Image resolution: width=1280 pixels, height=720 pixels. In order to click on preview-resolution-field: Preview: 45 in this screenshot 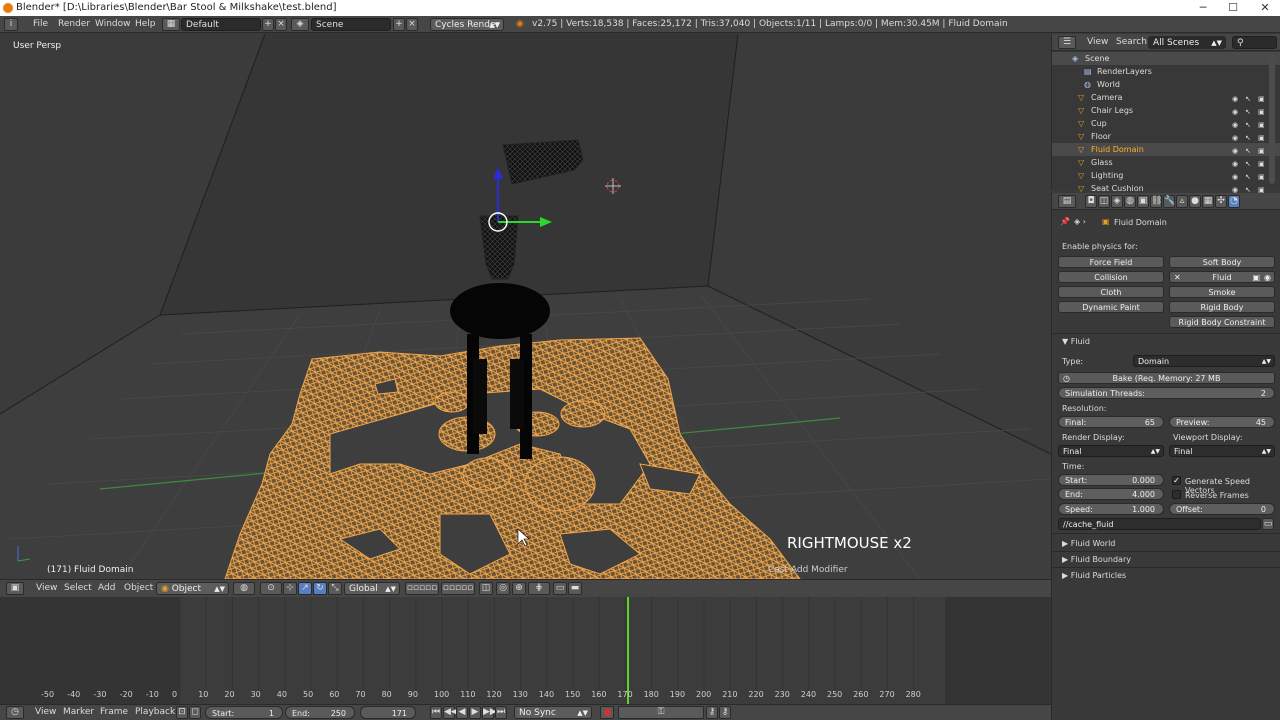, I will do `click(1222, 422)`.